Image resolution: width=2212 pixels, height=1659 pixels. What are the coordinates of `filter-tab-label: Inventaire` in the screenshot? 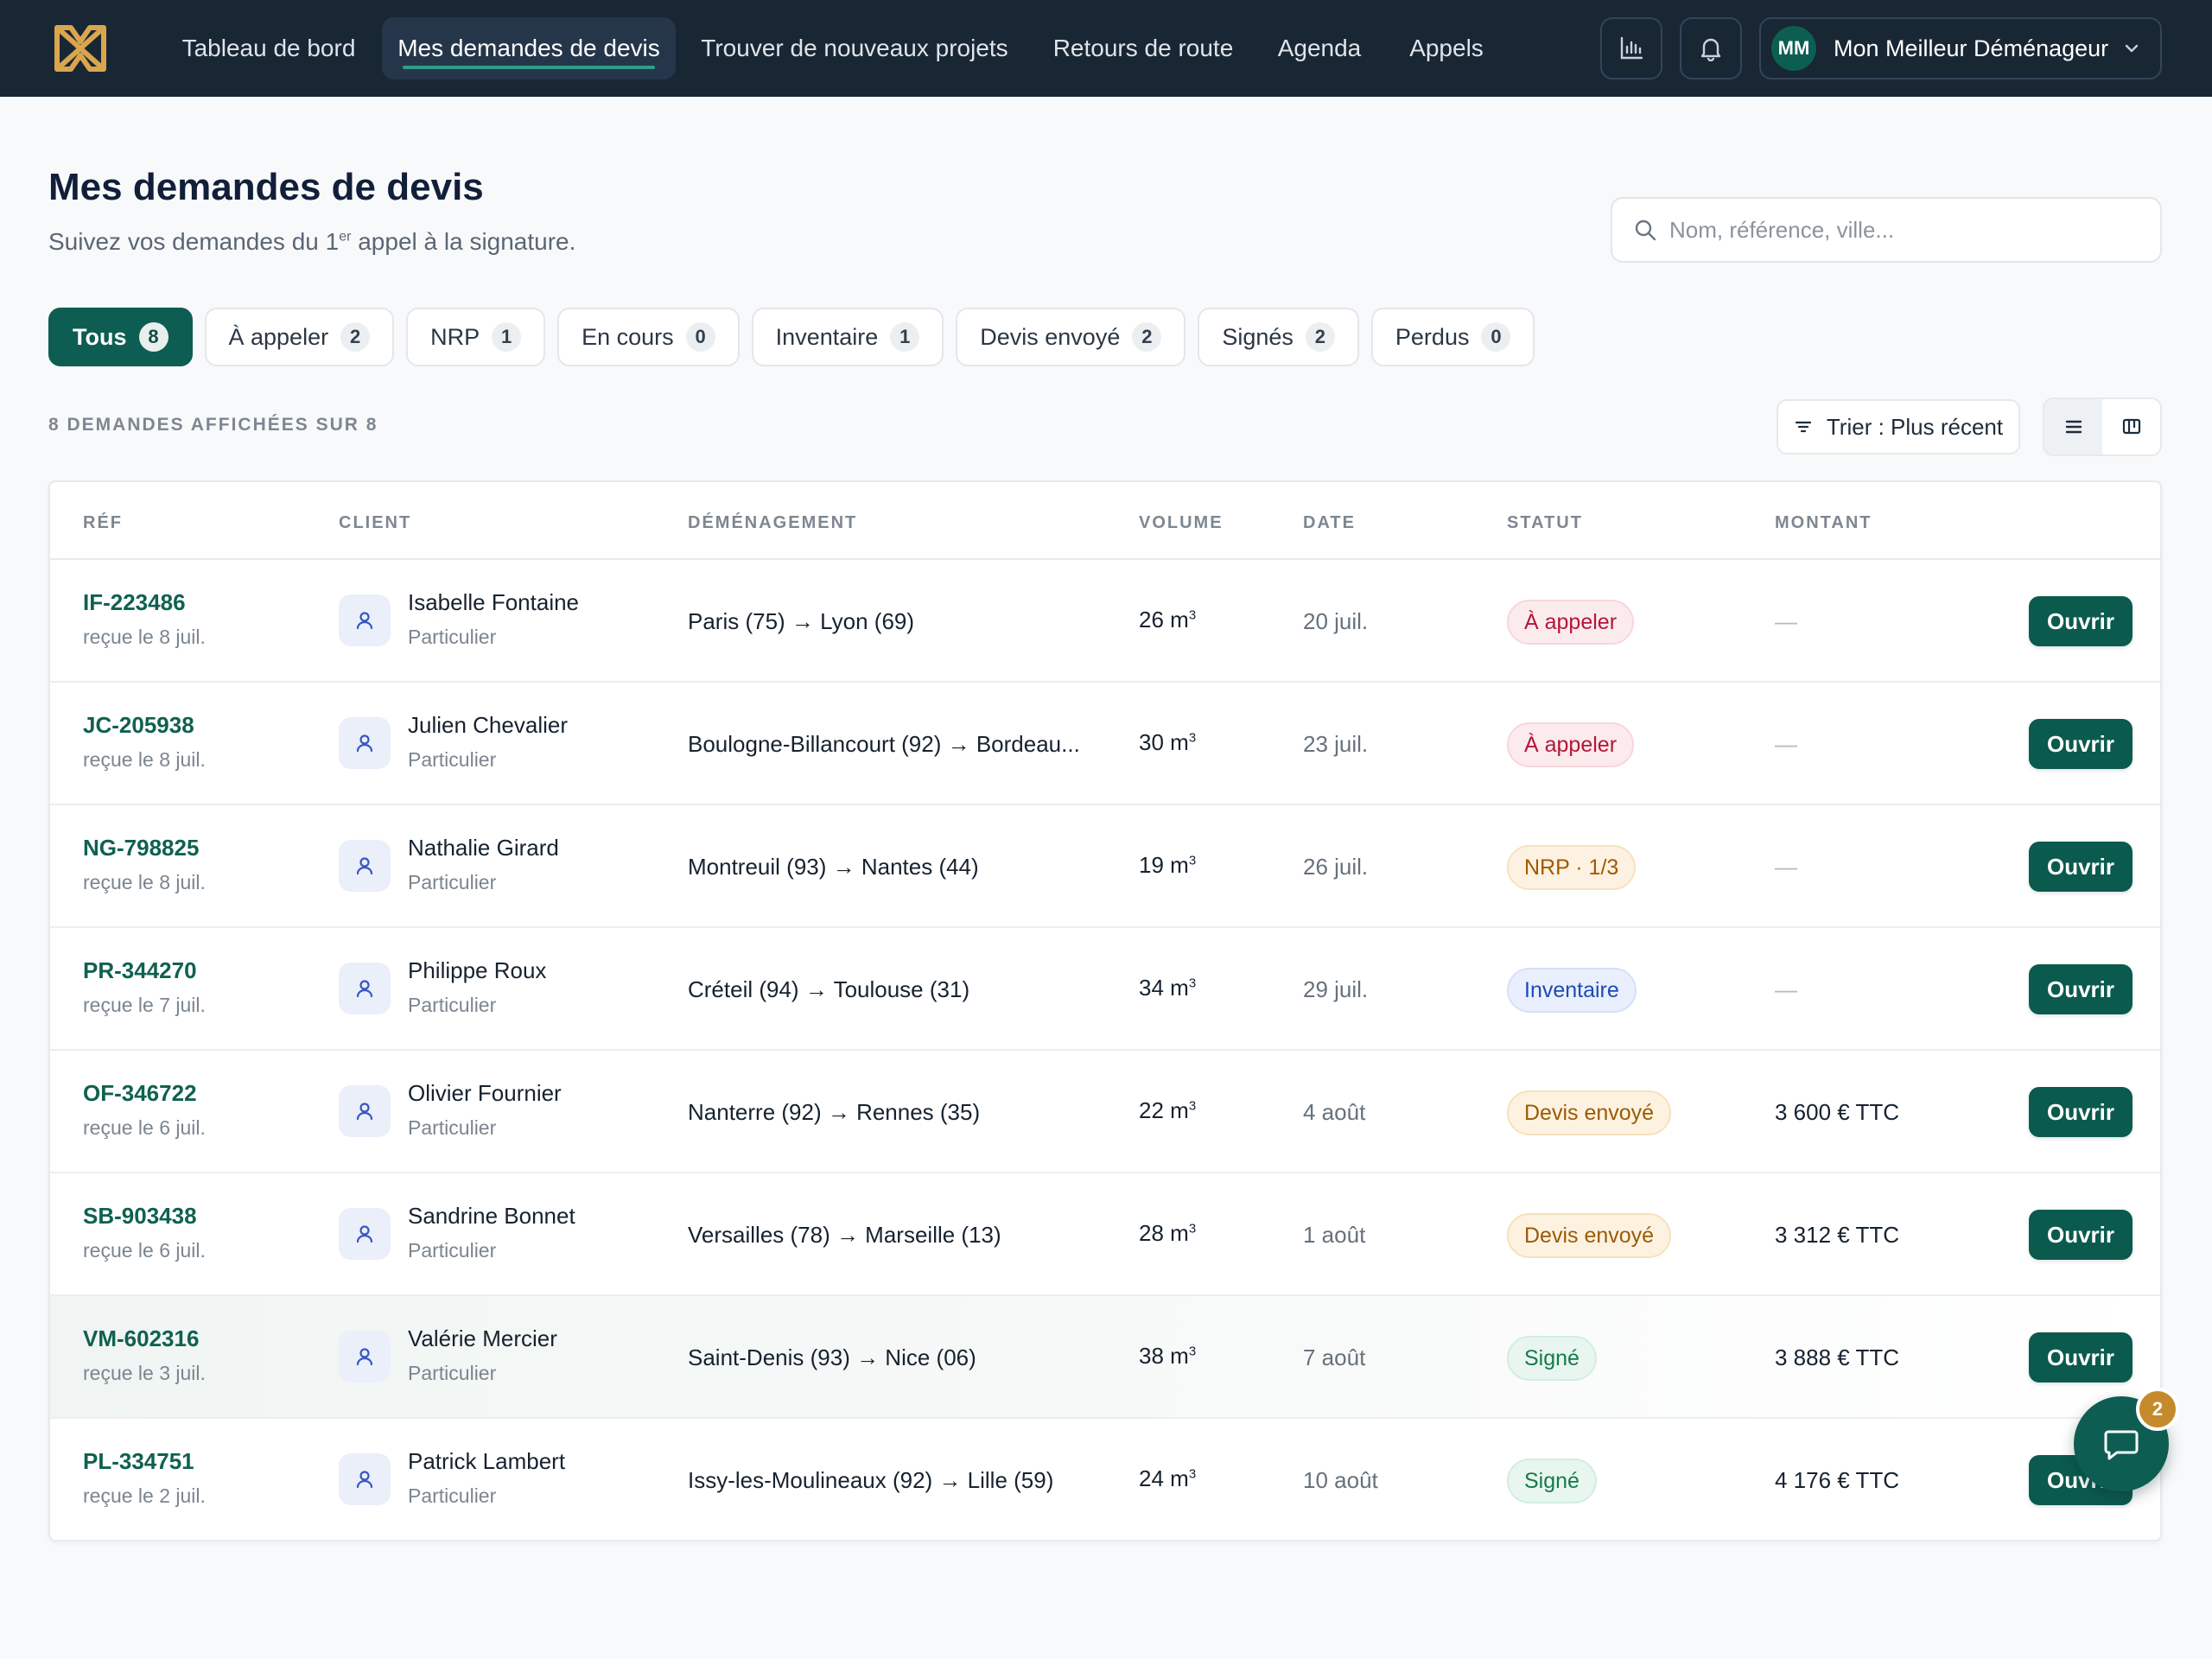 It's located at (827, 336).